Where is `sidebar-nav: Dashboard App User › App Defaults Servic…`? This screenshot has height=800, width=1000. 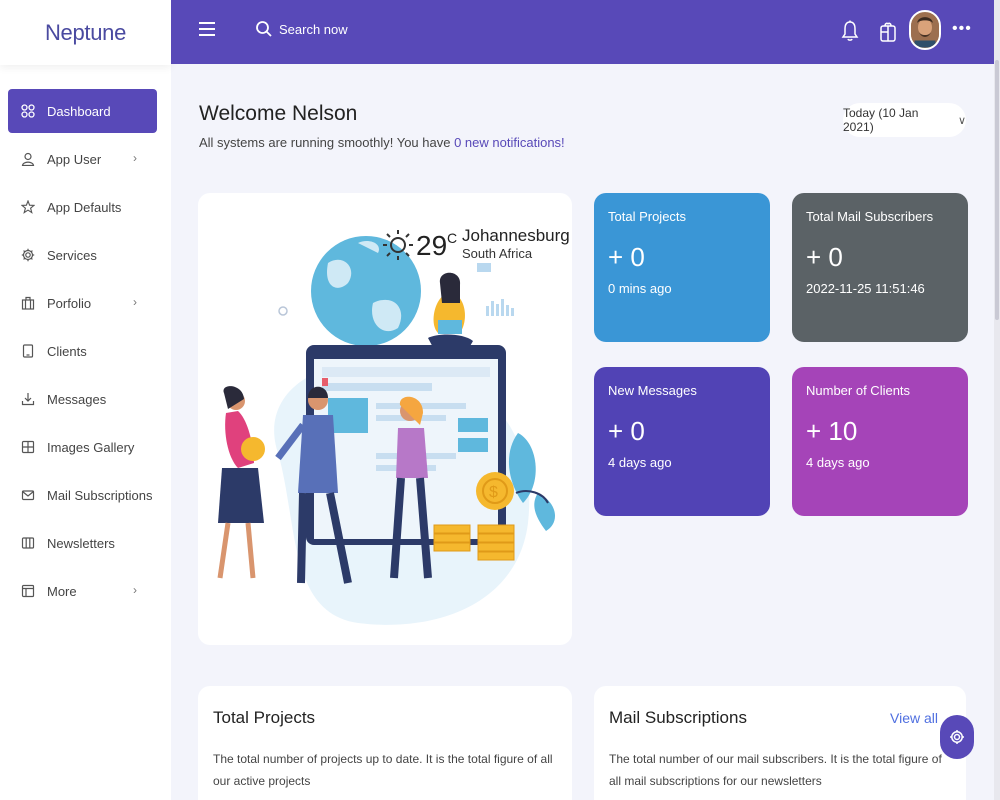
sidebar-nav: Dashboard App User › App Defaults Servic… is located at coordinates (85, 339).